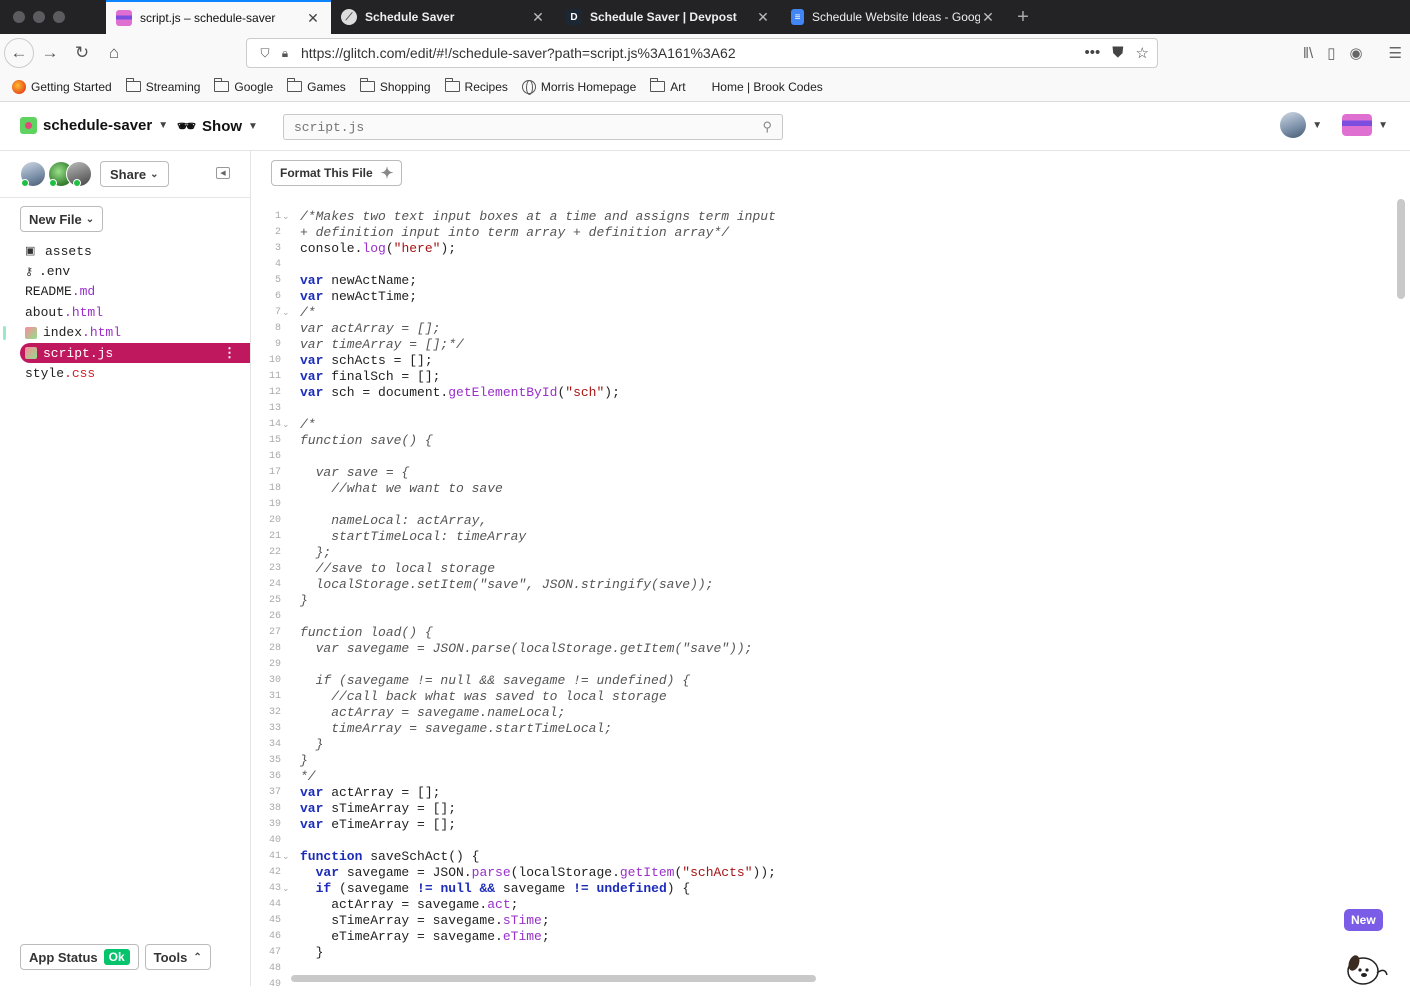 This screenshot has height=993, width=1410. I want to click on code-line: 10 var schActs = [];, so click(821, 361).